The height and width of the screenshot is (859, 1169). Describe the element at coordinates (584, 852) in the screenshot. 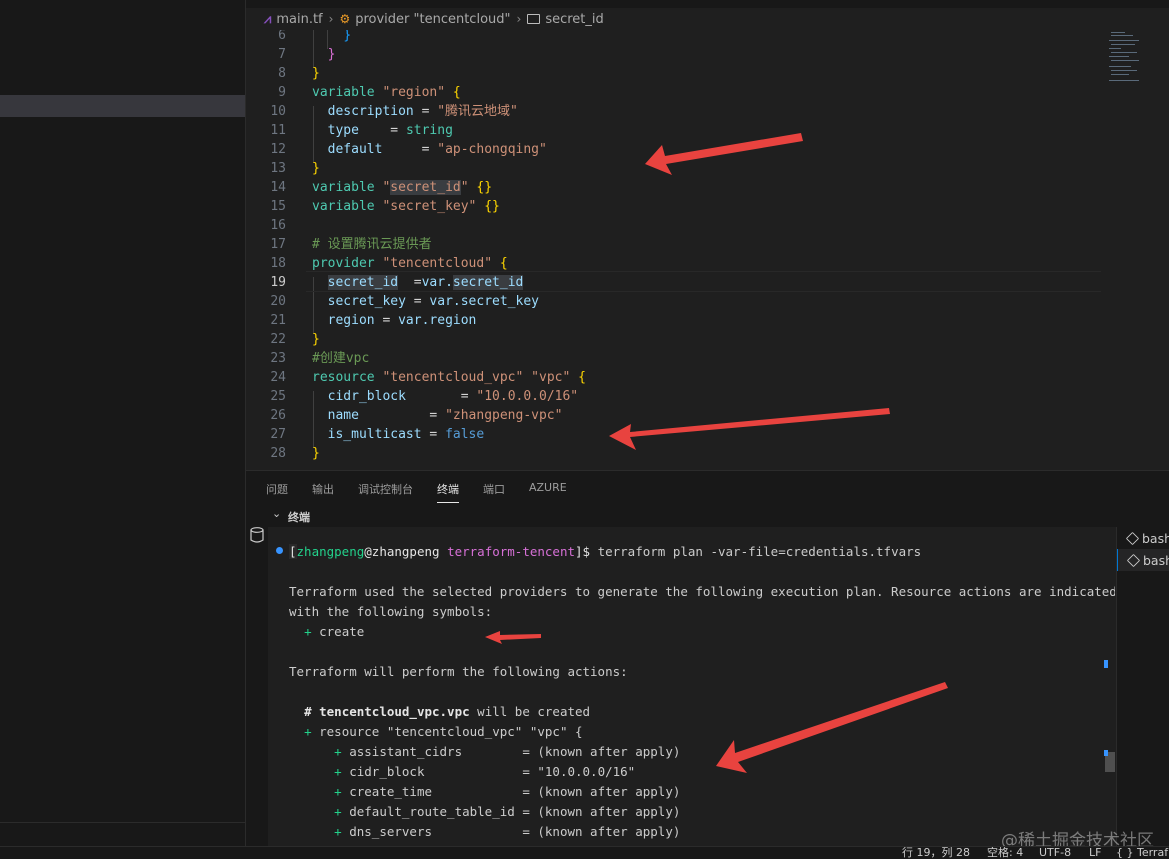

I see `status-bar: 行 19，列 28 空格: 4 UTF-8 LF { } Terraf` at that location.